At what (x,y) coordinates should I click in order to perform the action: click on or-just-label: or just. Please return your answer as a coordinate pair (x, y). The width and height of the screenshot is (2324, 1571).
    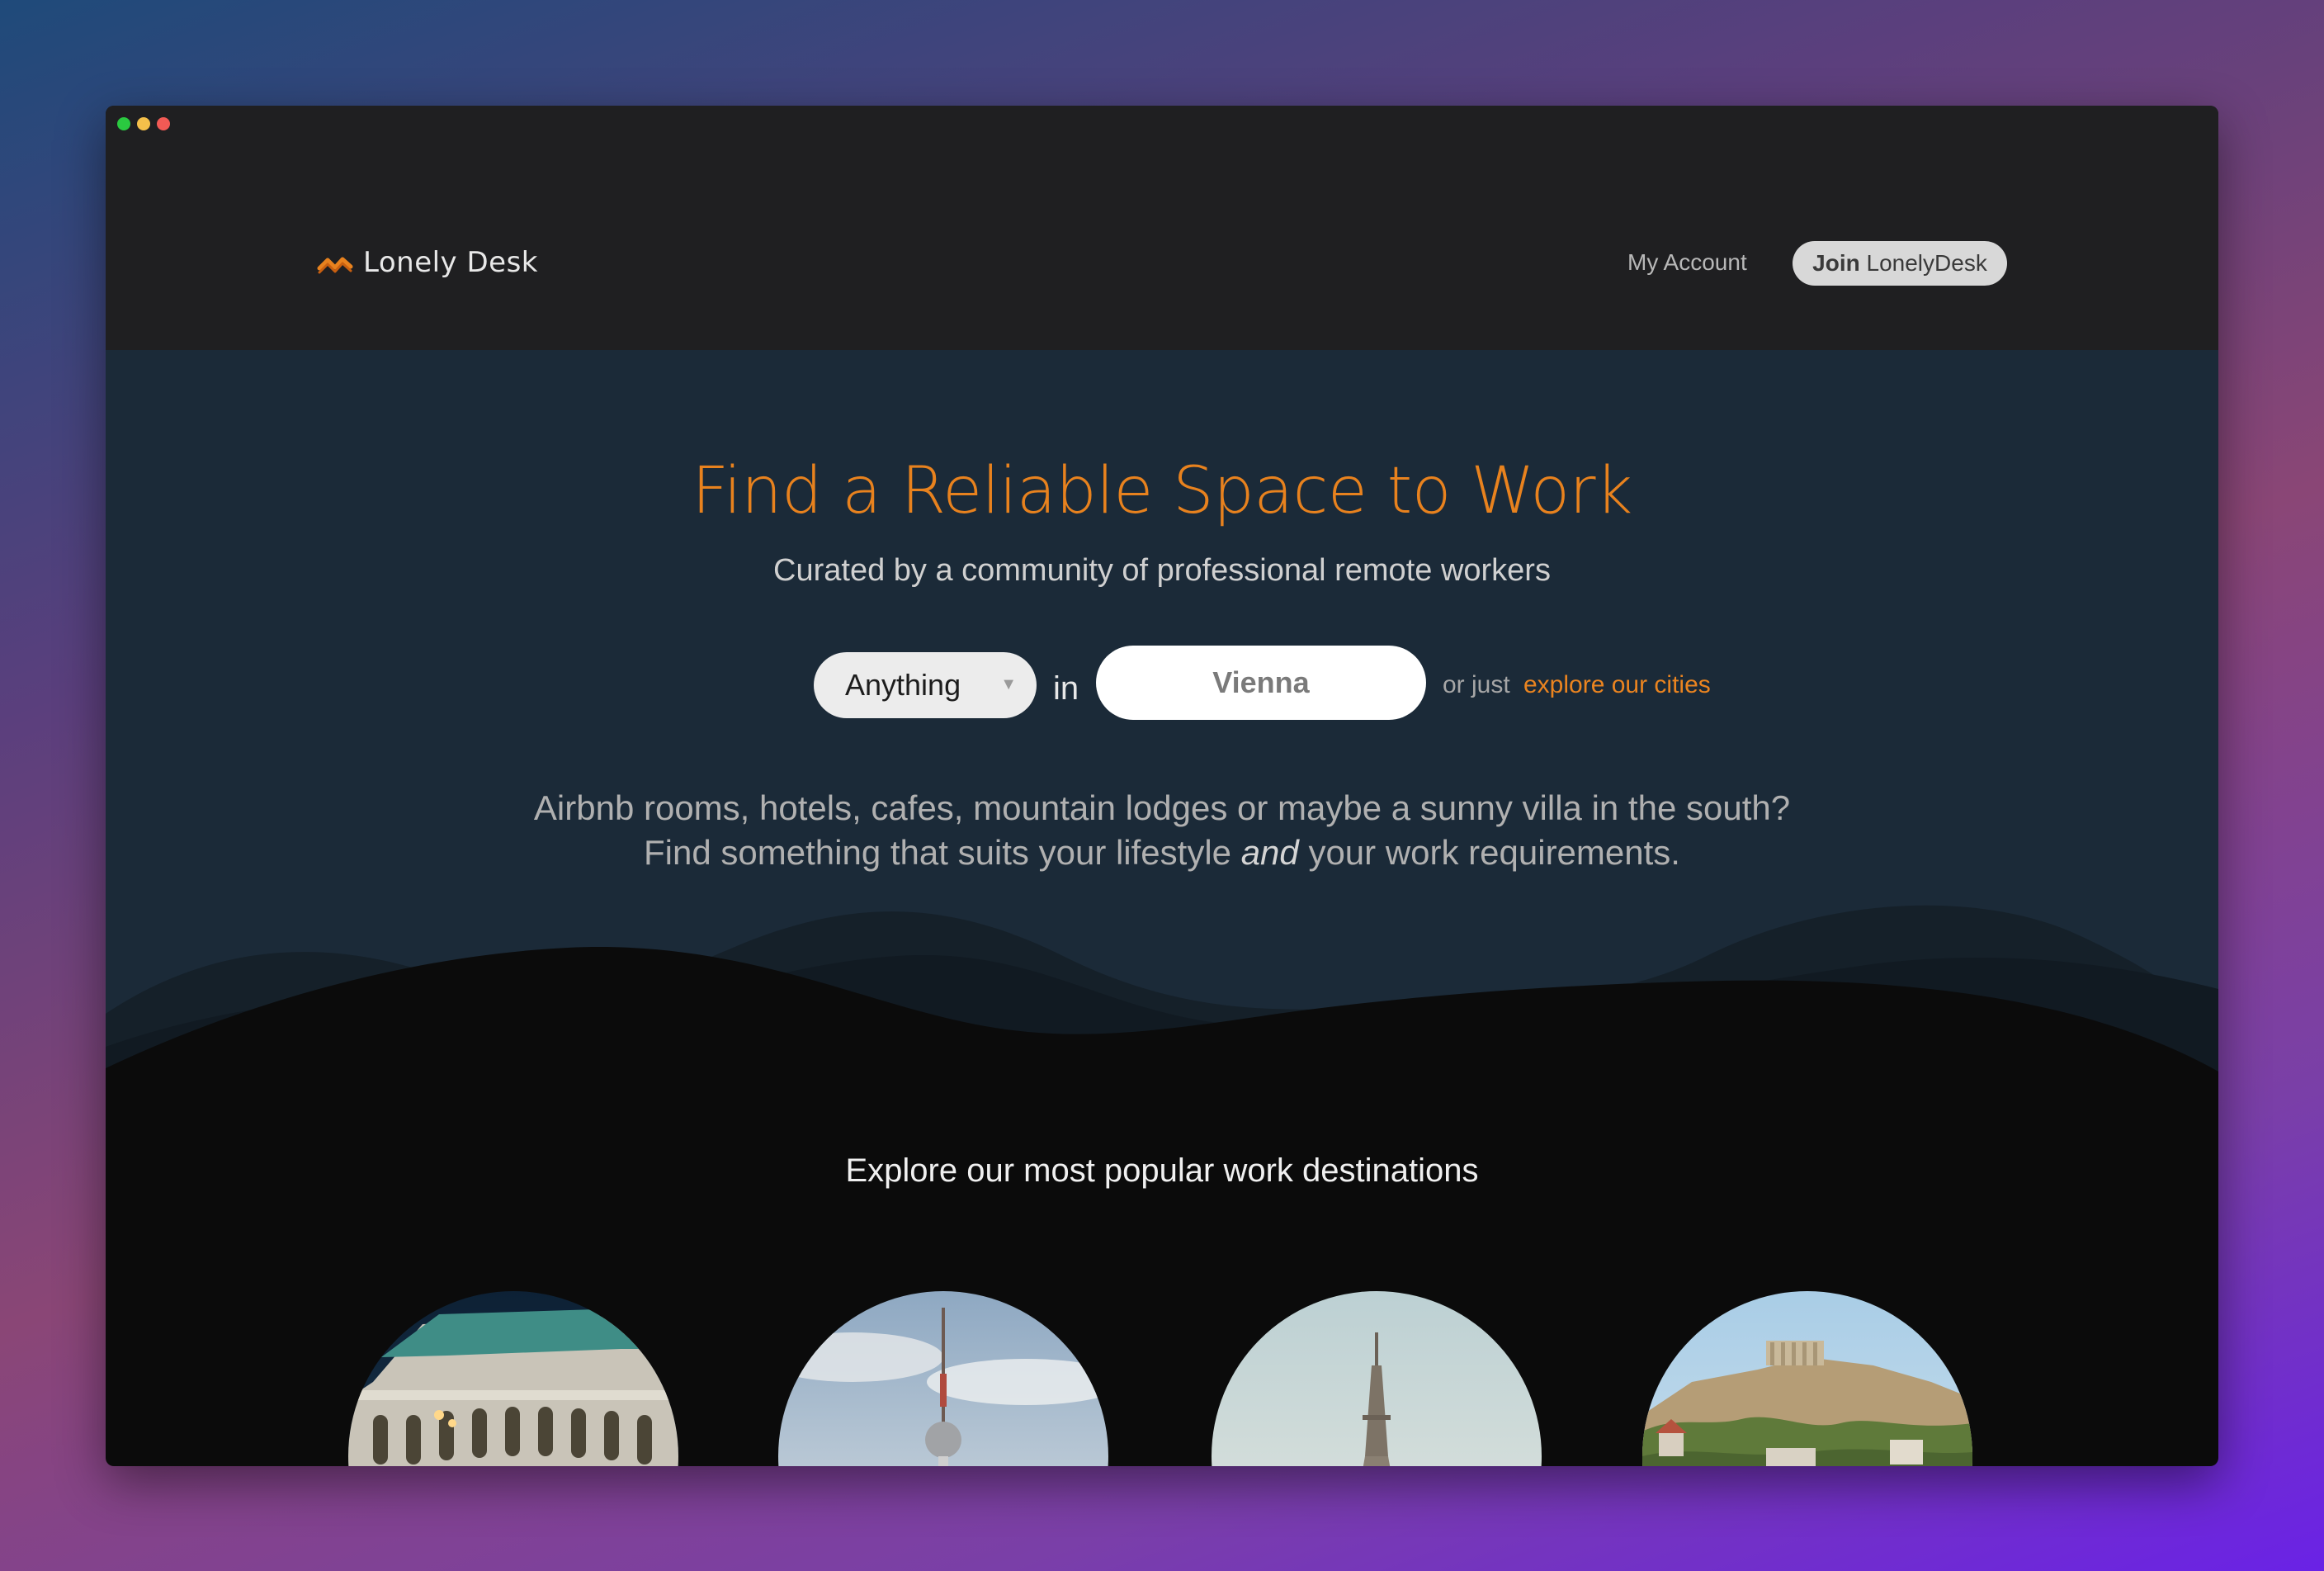
    Looking at the image, I should click on (1476, 684).